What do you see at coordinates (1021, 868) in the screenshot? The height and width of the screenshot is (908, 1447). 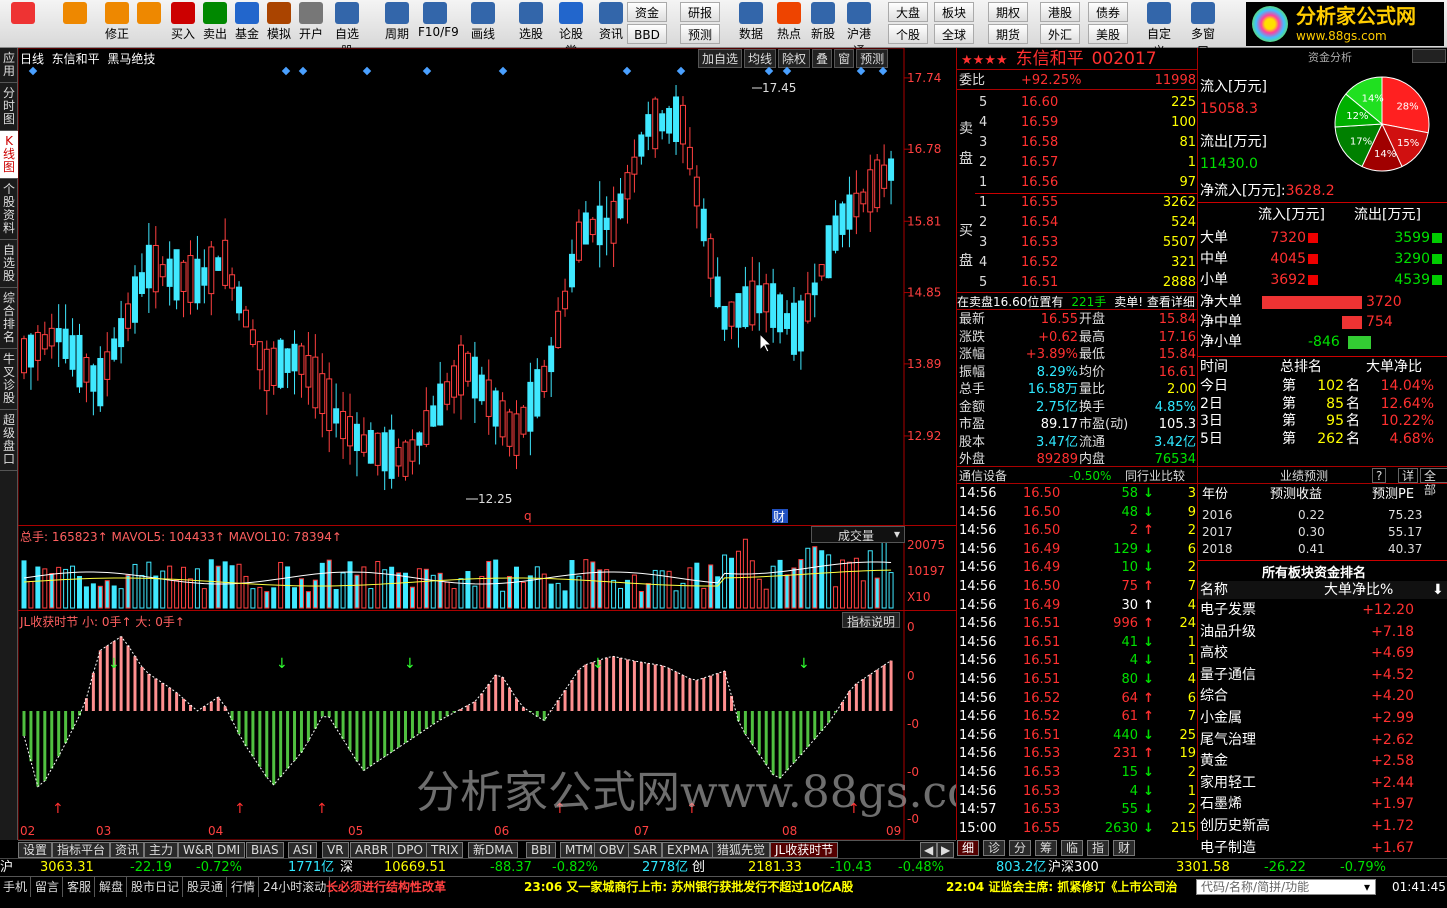 I see `index-quote-field: 803.2亿` at bounding box center [1021, 868].